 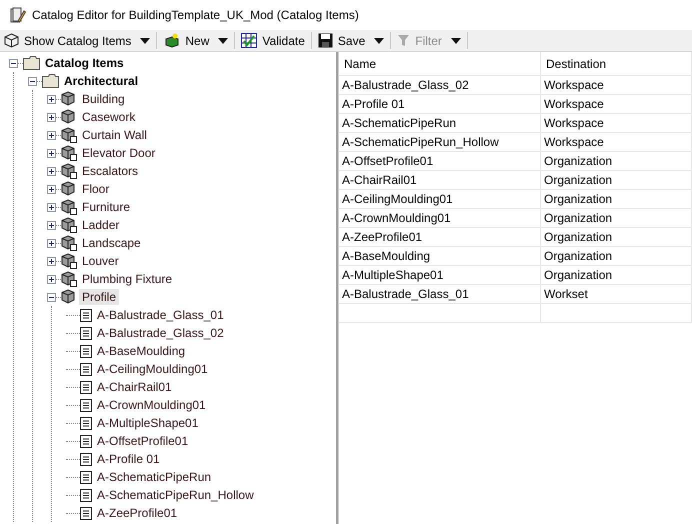 I want to click on tree-item: Architectural, so click(x=101, y=81).